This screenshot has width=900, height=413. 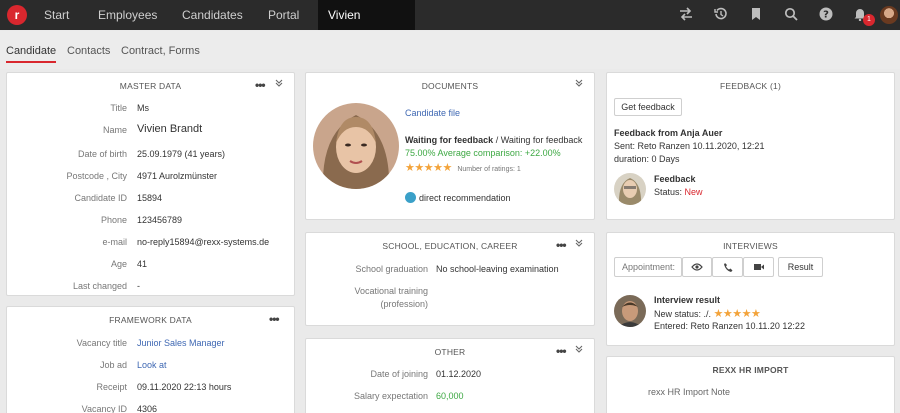 I want to click on tab-contacts: Contacts, so click(x=88, y=51).